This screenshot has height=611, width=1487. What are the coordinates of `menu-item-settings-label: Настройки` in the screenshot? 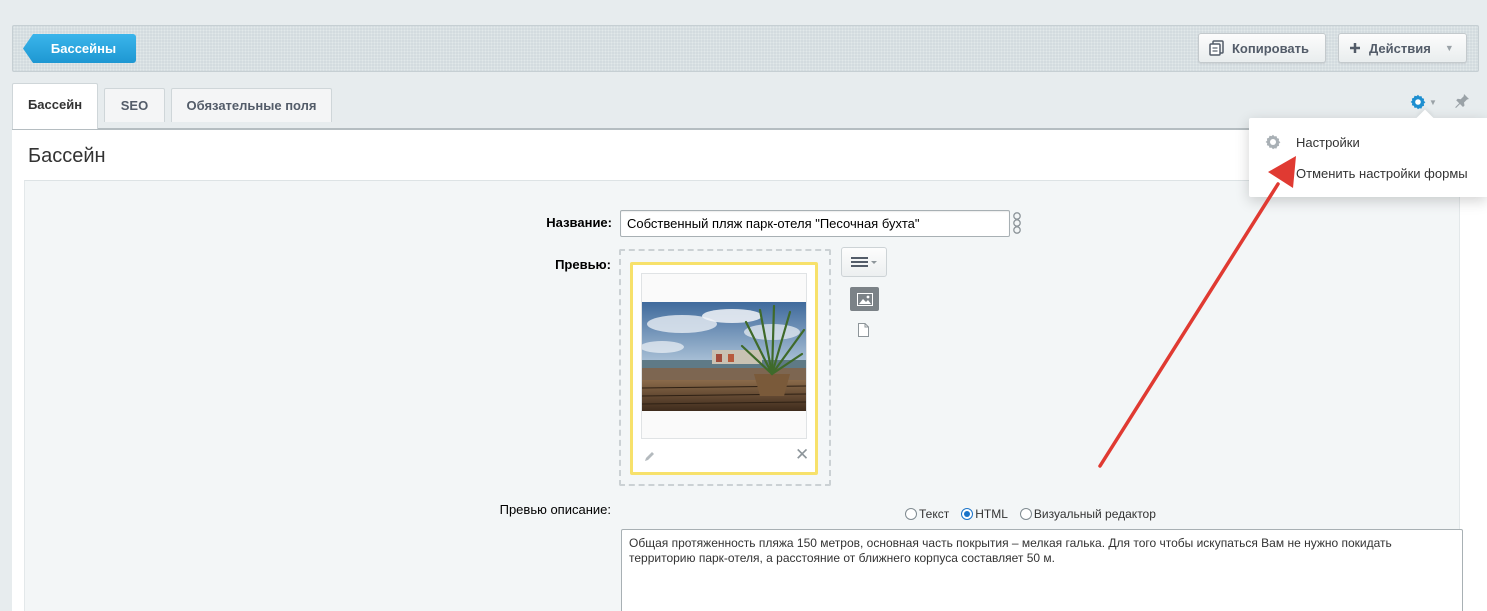 It's located at (1328, 142).